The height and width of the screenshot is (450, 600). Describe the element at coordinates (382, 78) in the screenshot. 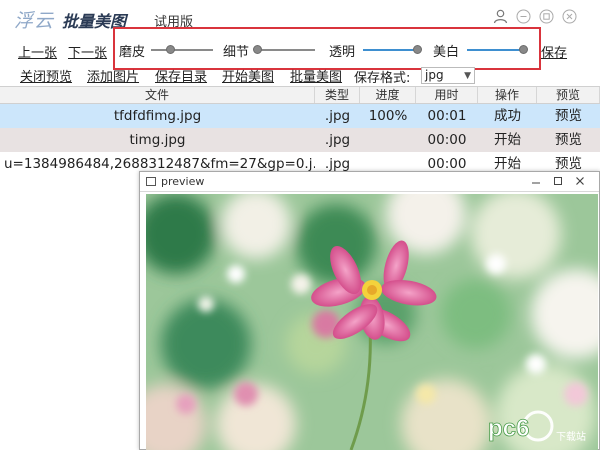

I see `format-label: 保存格式:` at that location.